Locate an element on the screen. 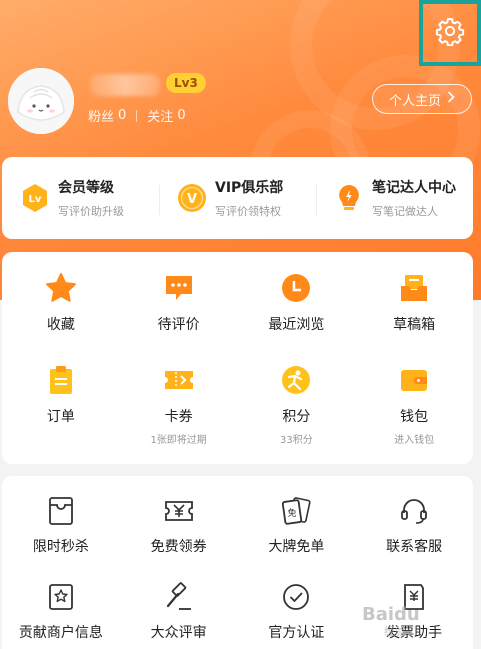 The width and height of the screenshot is (481, 649). merchant-info-icon is located at coordinates (61, 597).